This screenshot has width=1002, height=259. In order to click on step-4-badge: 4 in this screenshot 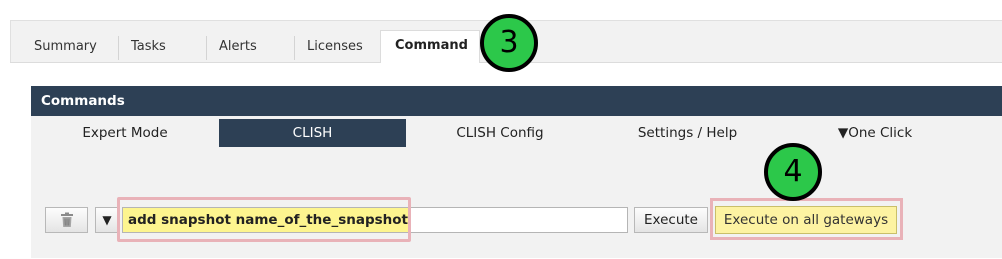, I will do `click(793, 172)`.